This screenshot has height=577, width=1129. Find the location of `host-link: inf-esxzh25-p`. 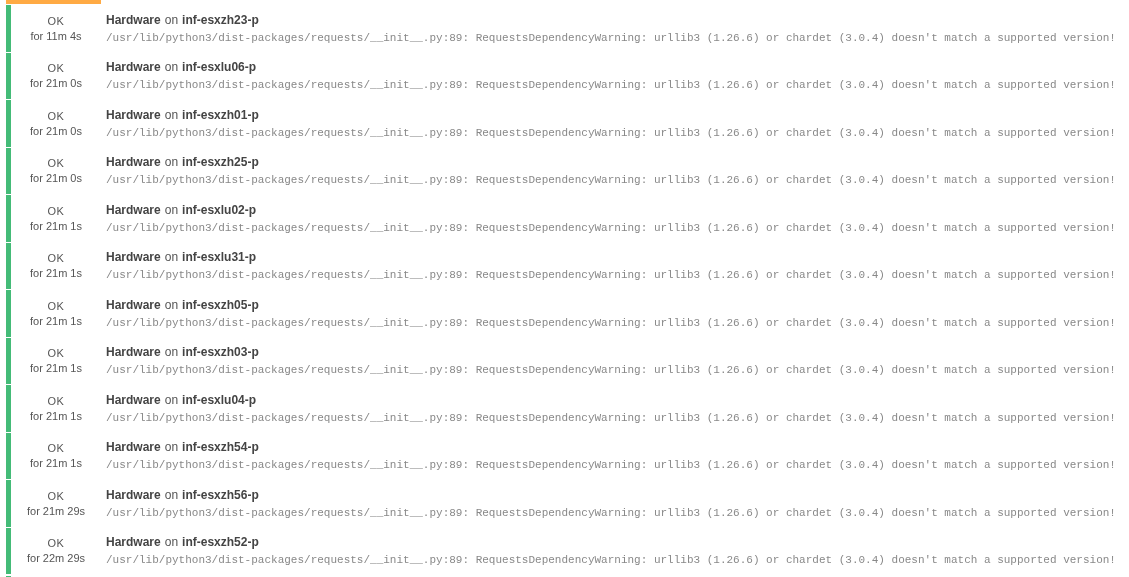

host-link: inf-esxzh25-p is located at coordinates (220, 162).